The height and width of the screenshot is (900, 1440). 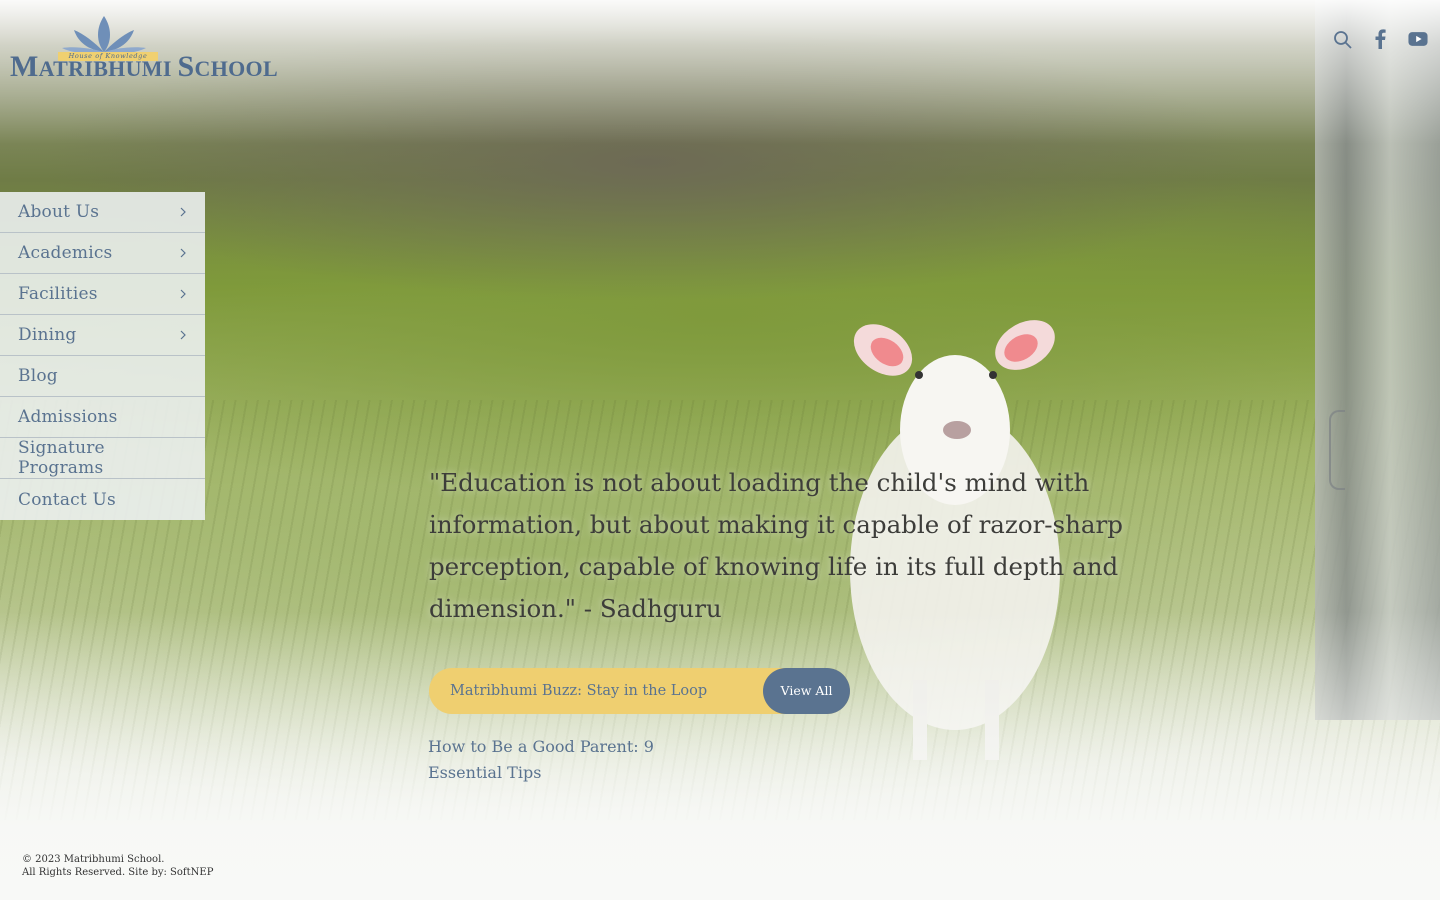 What do you see at coordinates (61, 458) in the screenshot?
I see `menu-item-label: Signature Programs` at bounding box center [61, 458].